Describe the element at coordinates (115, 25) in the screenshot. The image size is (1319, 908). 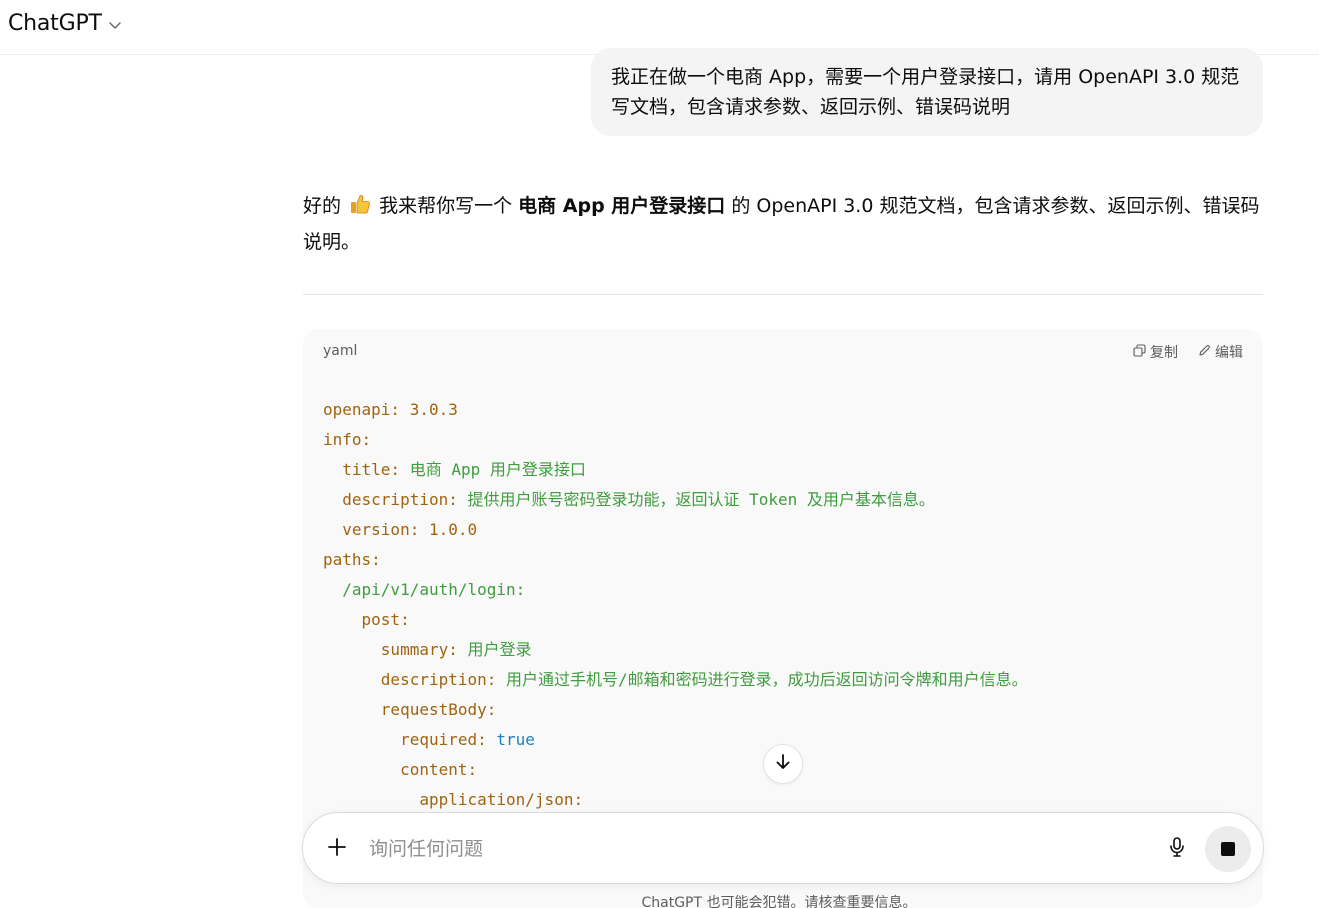
I see `chevron-down-icon` at that location.